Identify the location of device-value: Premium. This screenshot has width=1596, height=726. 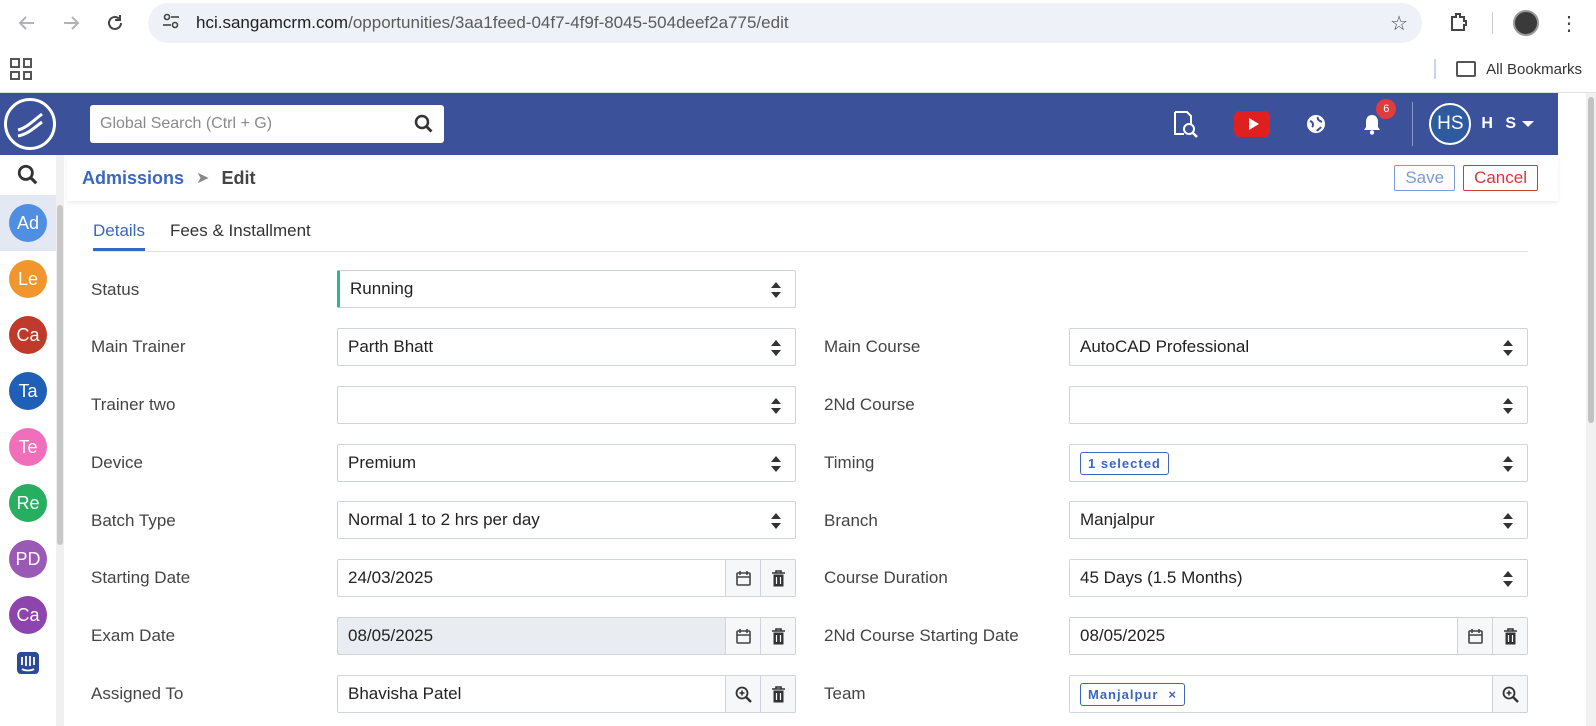
(382, 462).